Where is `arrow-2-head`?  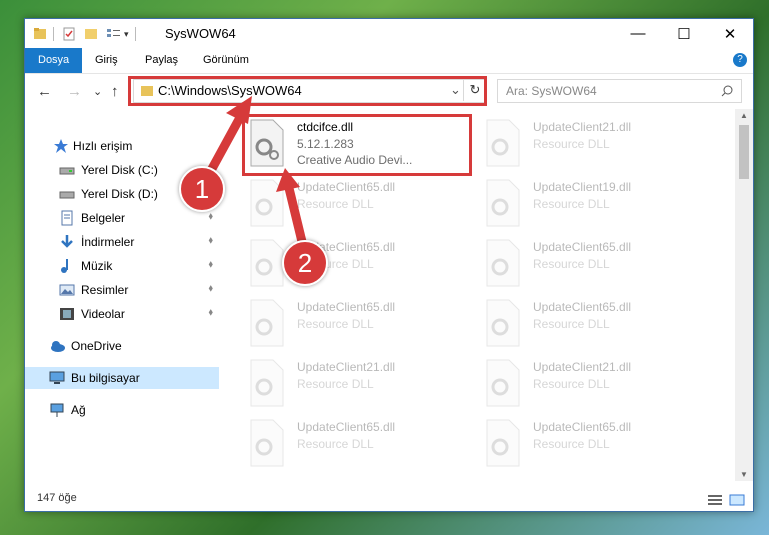 arrow-2-head is located at coordinates (288, 180).